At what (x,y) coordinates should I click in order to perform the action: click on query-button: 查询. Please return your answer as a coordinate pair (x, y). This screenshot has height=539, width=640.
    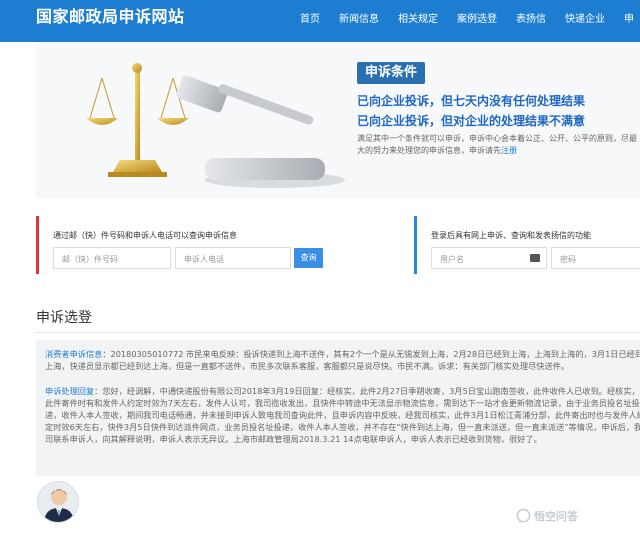
    Looking at the image, I should click on (308, 258).